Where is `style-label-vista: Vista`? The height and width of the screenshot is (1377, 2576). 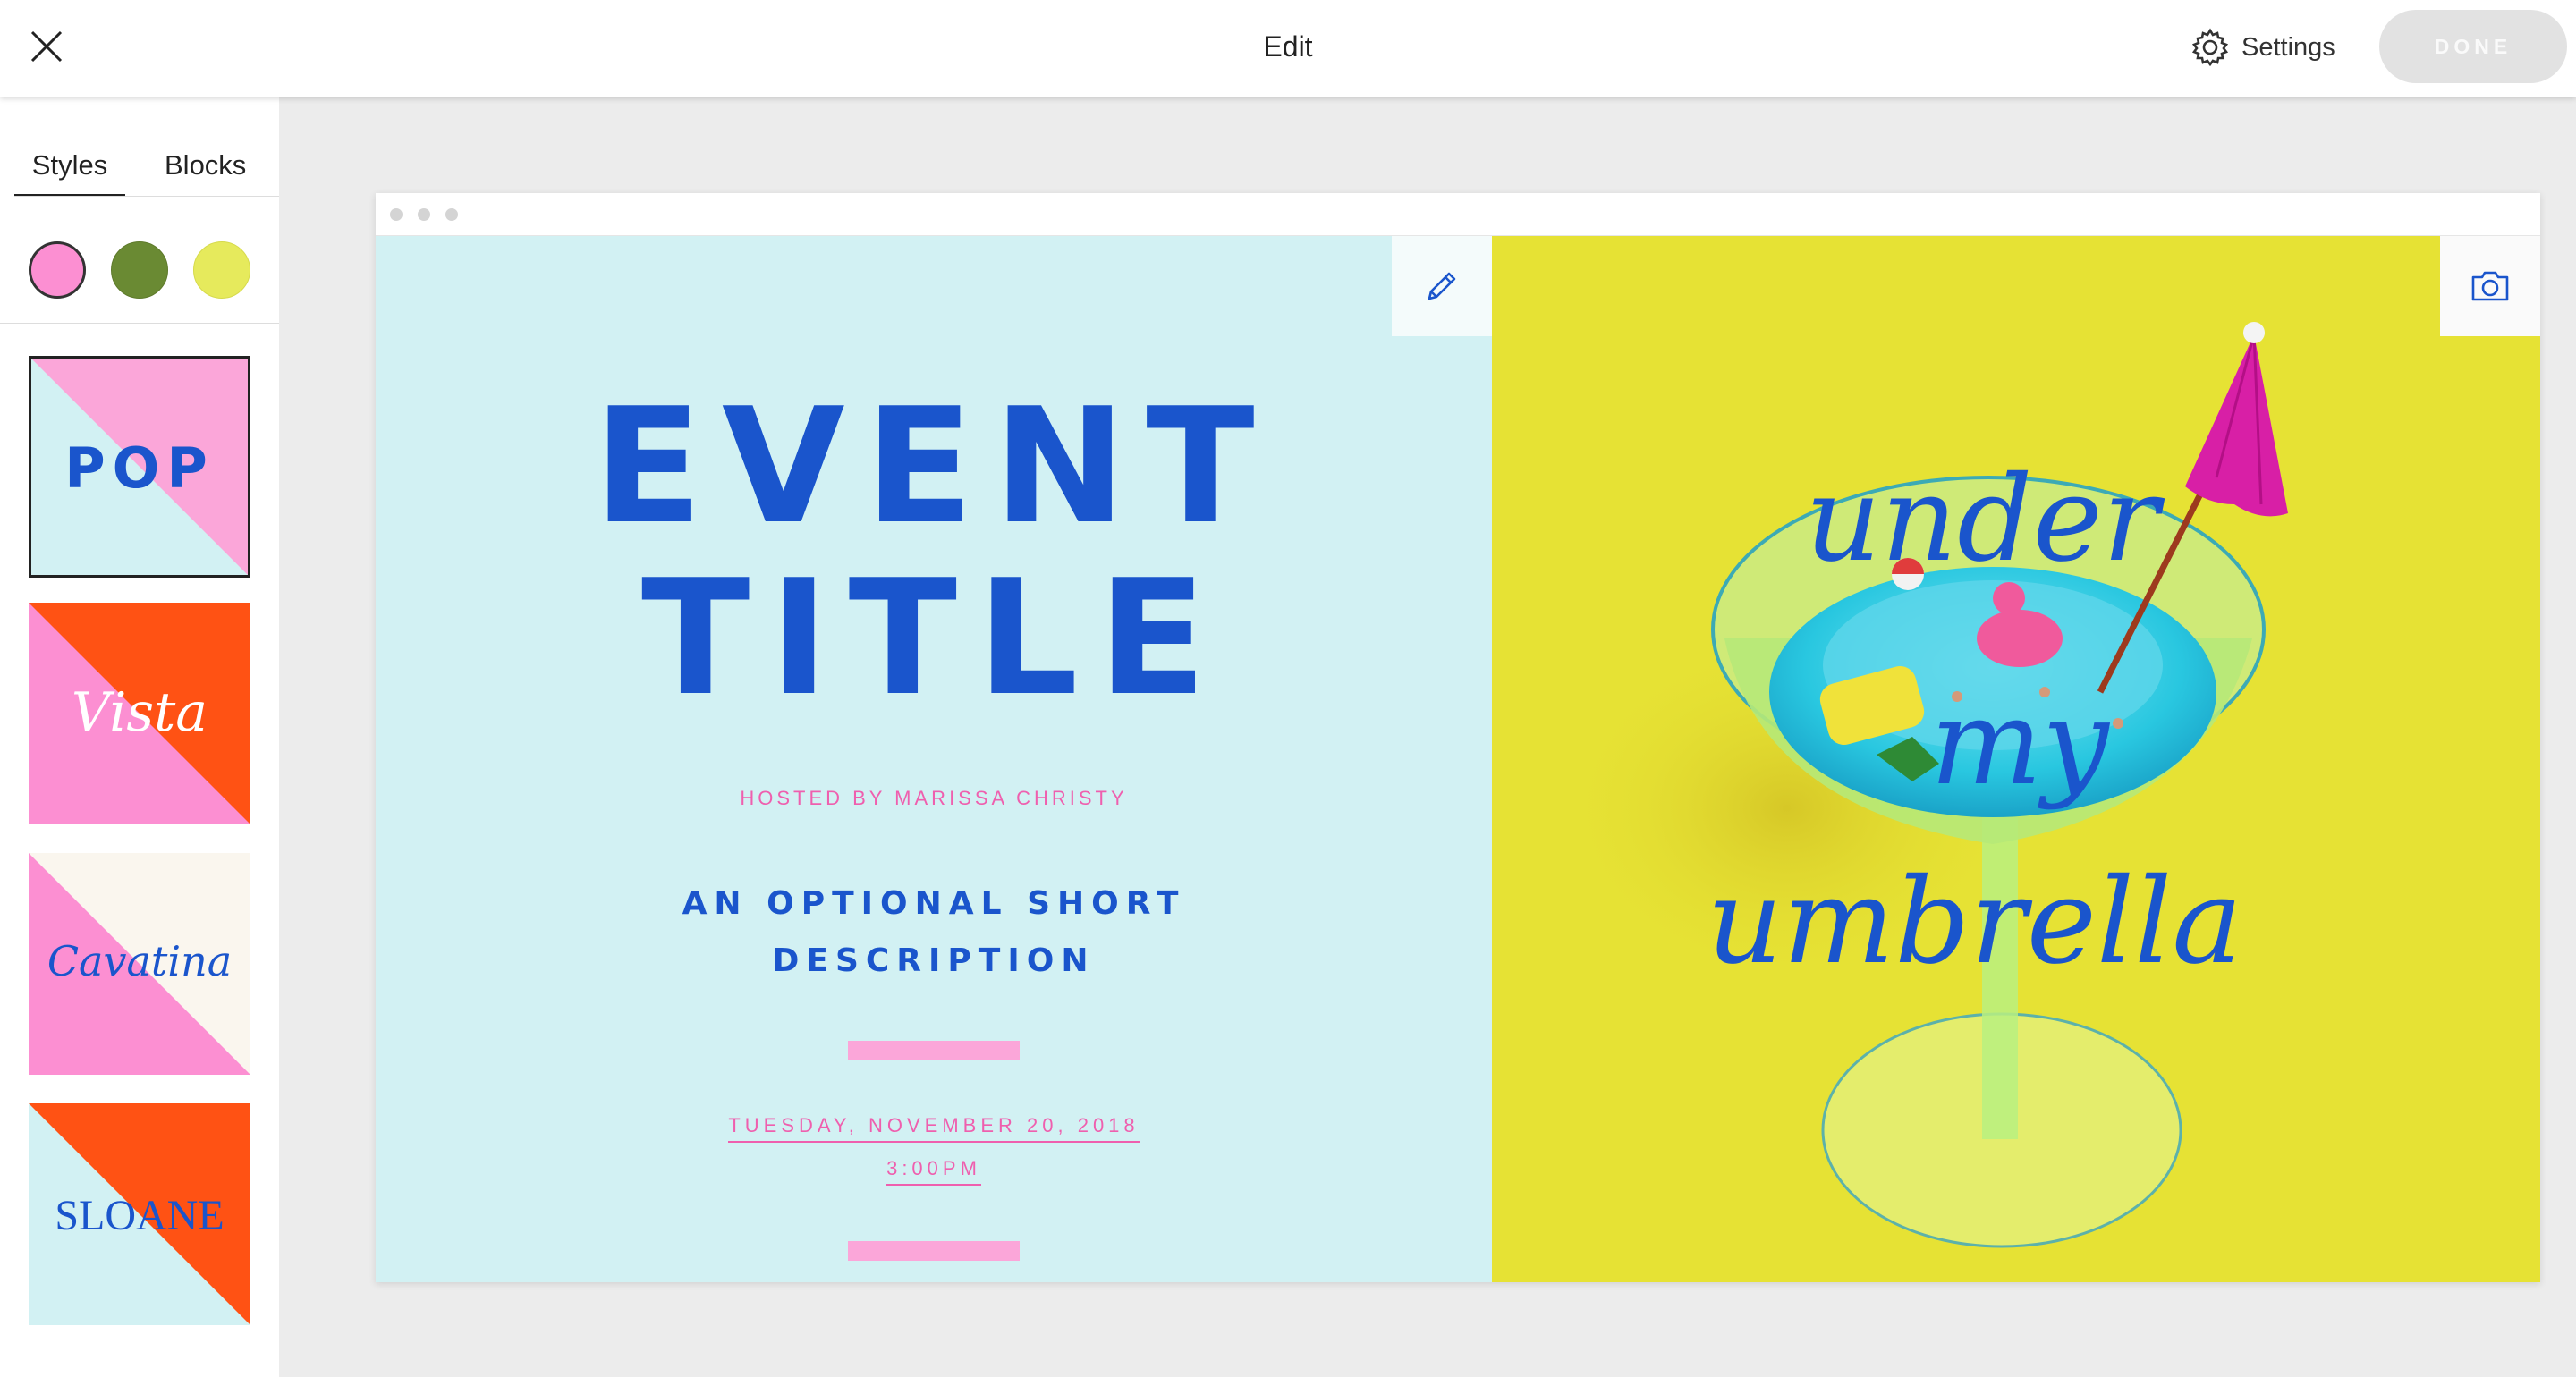
style-label-vista: Vista is located at coordinates (139, 712).